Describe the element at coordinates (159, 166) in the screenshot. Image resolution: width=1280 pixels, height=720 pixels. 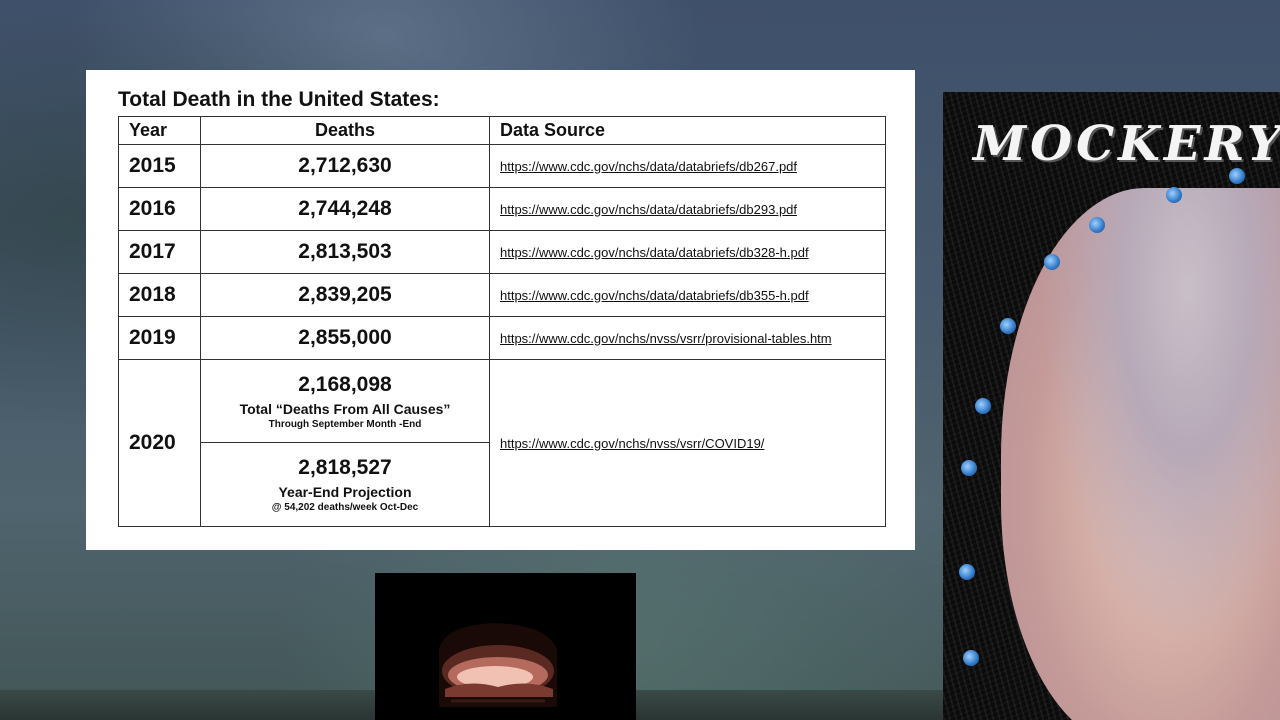
I see `year-cell: 2015` at that location.